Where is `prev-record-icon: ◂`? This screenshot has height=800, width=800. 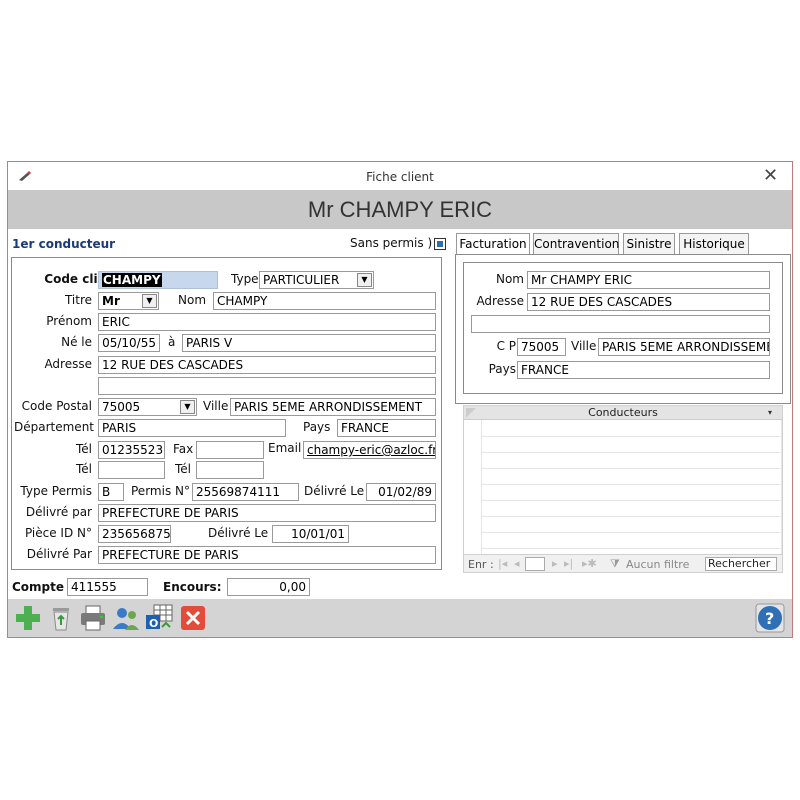
prev-record-icon: ◂ is located at coordinates (517, 563).